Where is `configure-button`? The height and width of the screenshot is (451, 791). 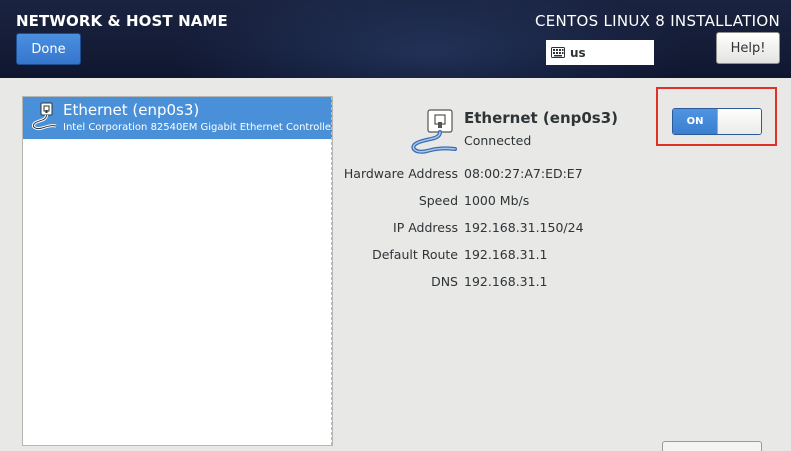
configure-button is located at coordinates (712, 446).